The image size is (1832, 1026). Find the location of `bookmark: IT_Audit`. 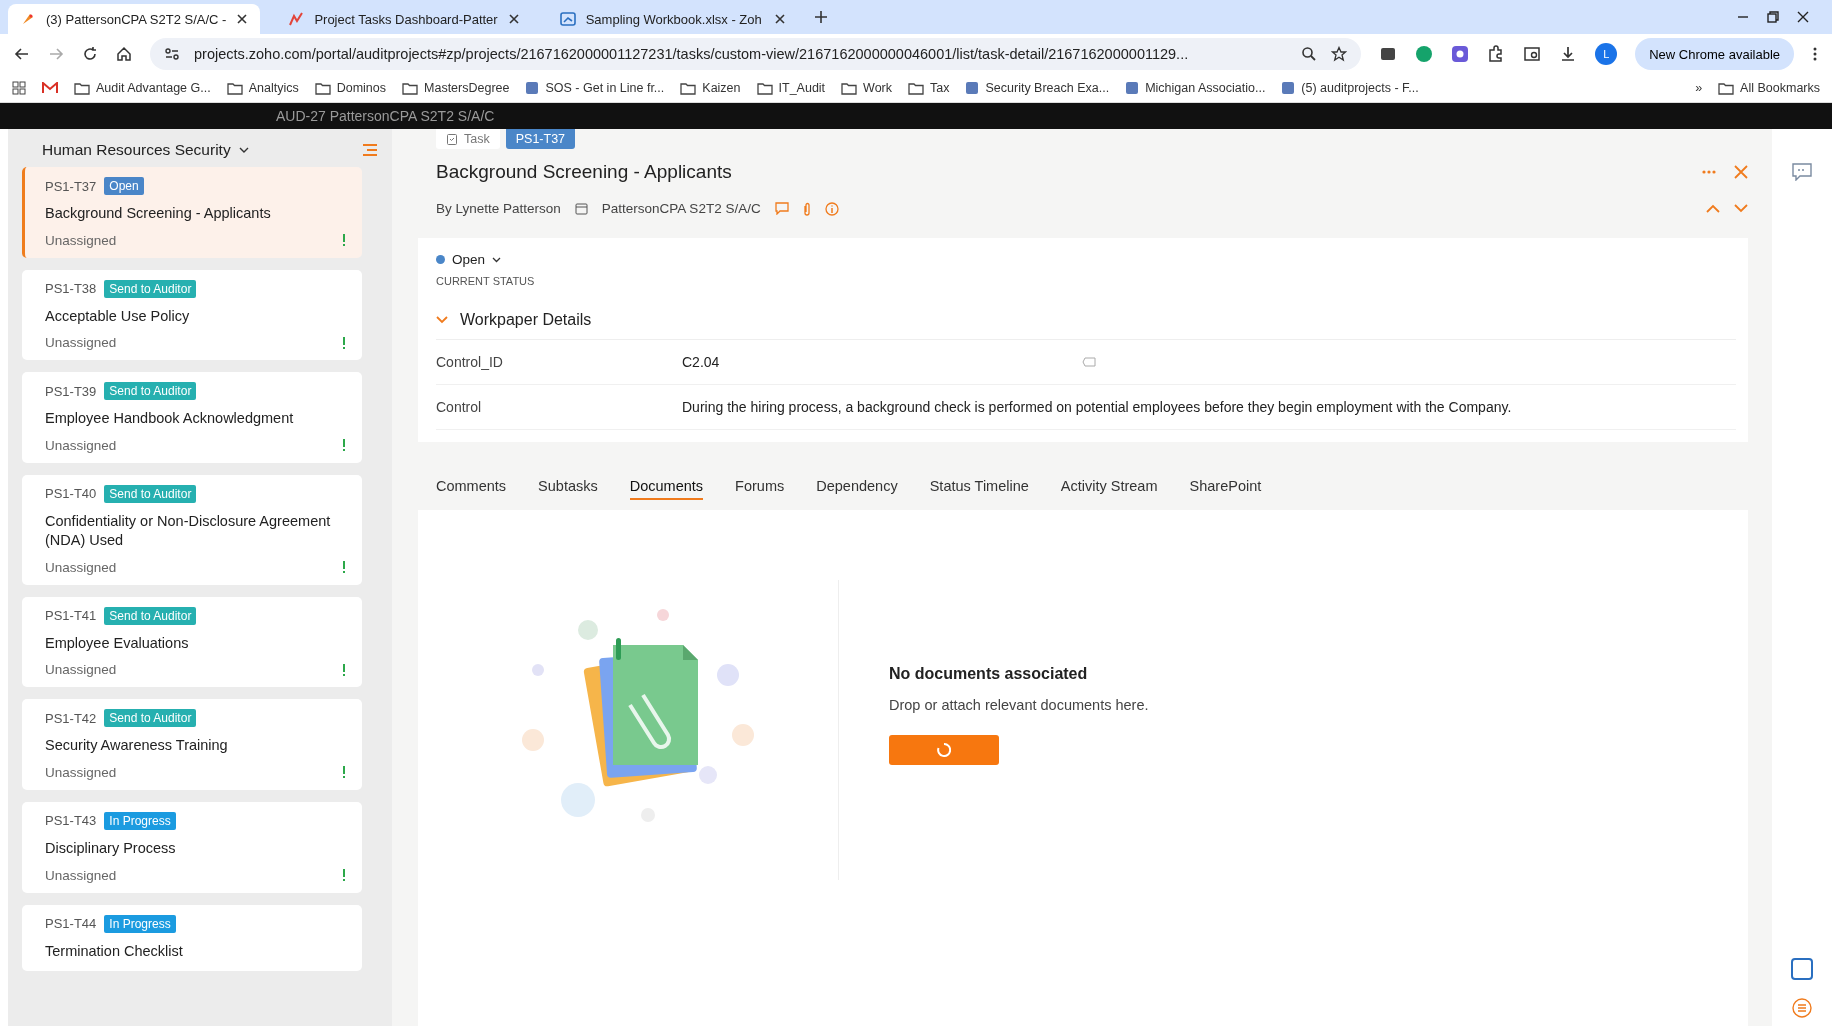

bookmark: IT_Audit is located at coordinates (791, 88).